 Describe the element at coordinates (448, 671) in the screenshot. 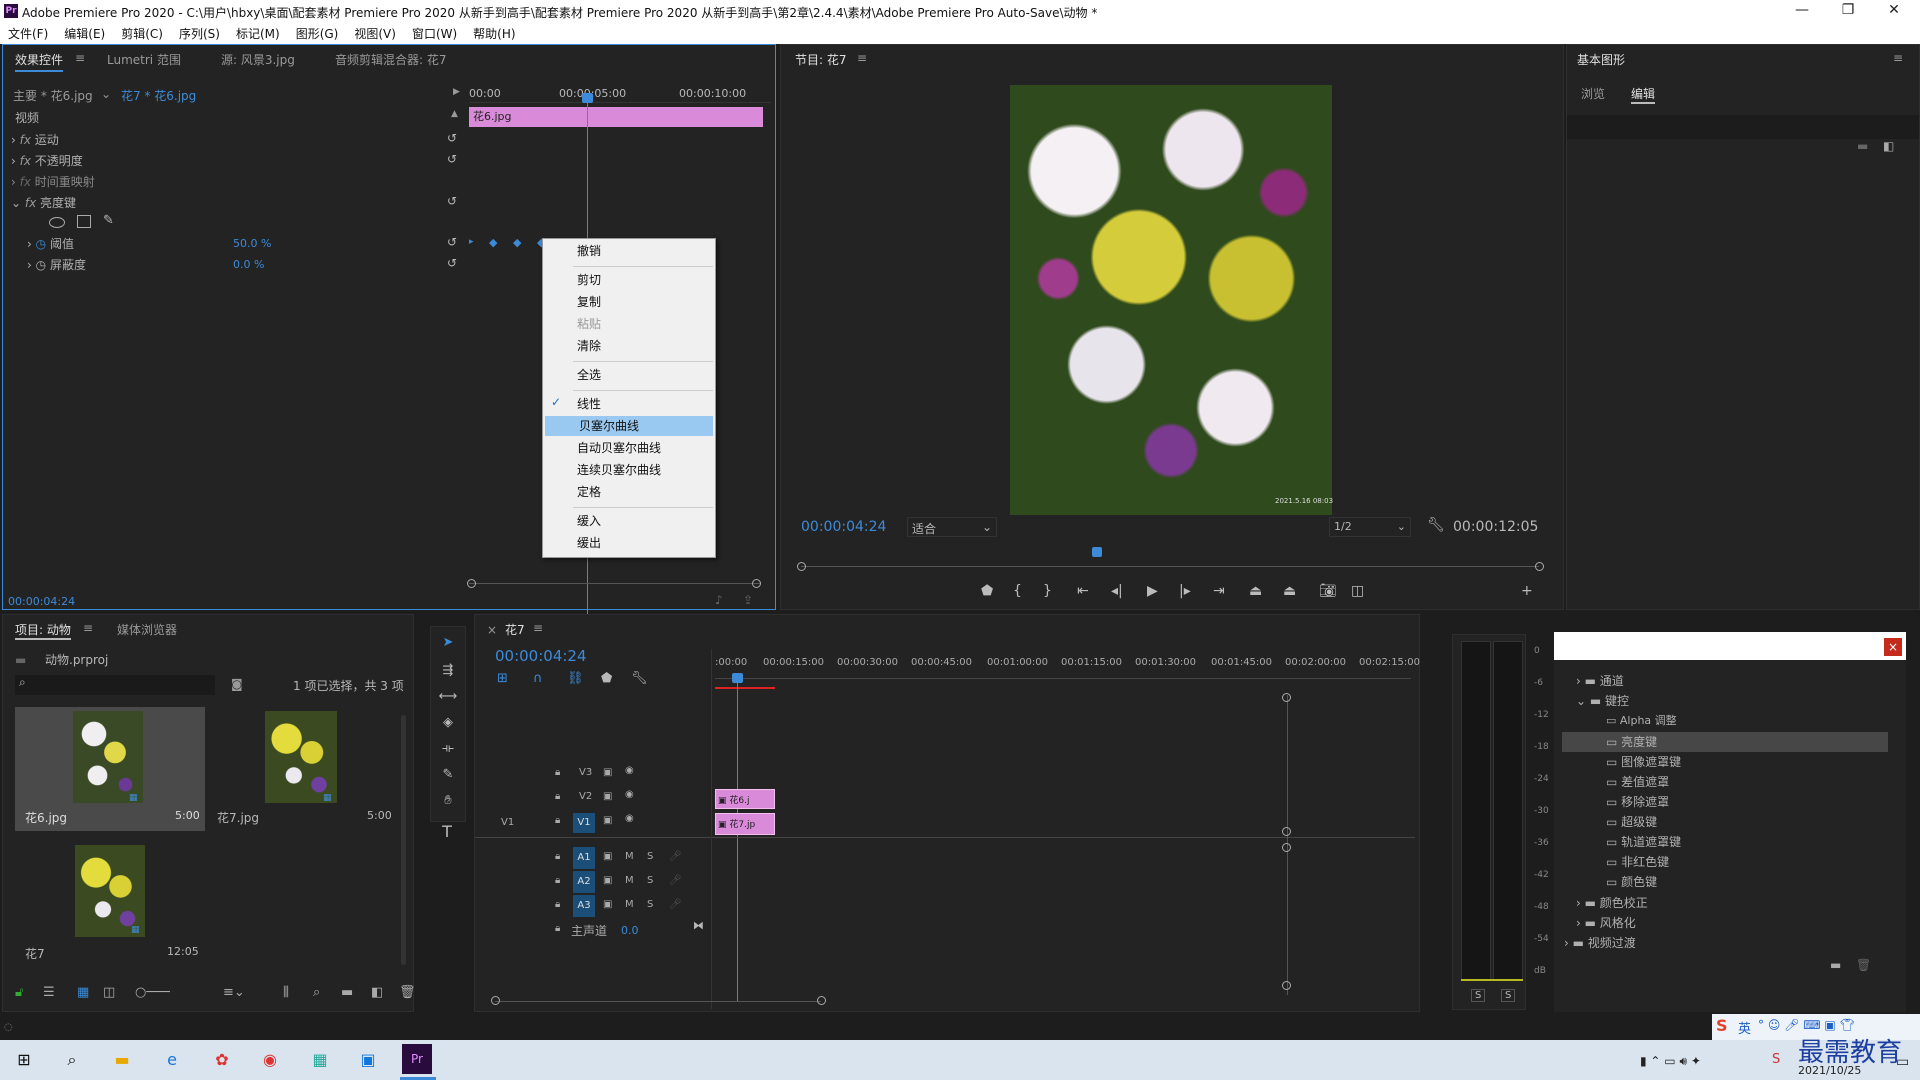

I see `track-select-tool-icon: ⇶` at that location.